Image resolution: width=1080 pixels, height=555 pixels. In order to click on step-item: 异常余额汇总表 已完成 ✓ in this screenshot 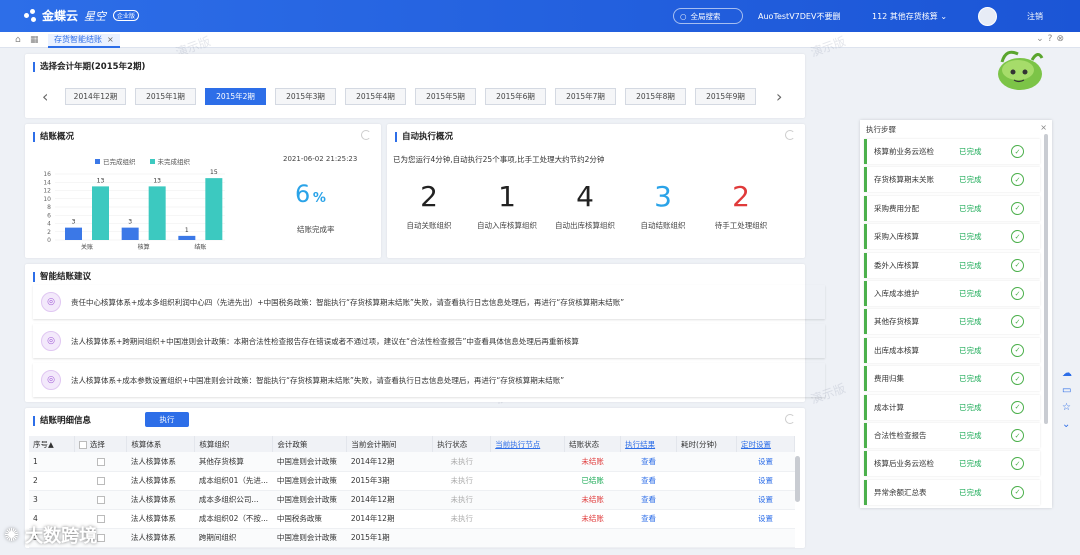, I will do `click(952, 492)`.